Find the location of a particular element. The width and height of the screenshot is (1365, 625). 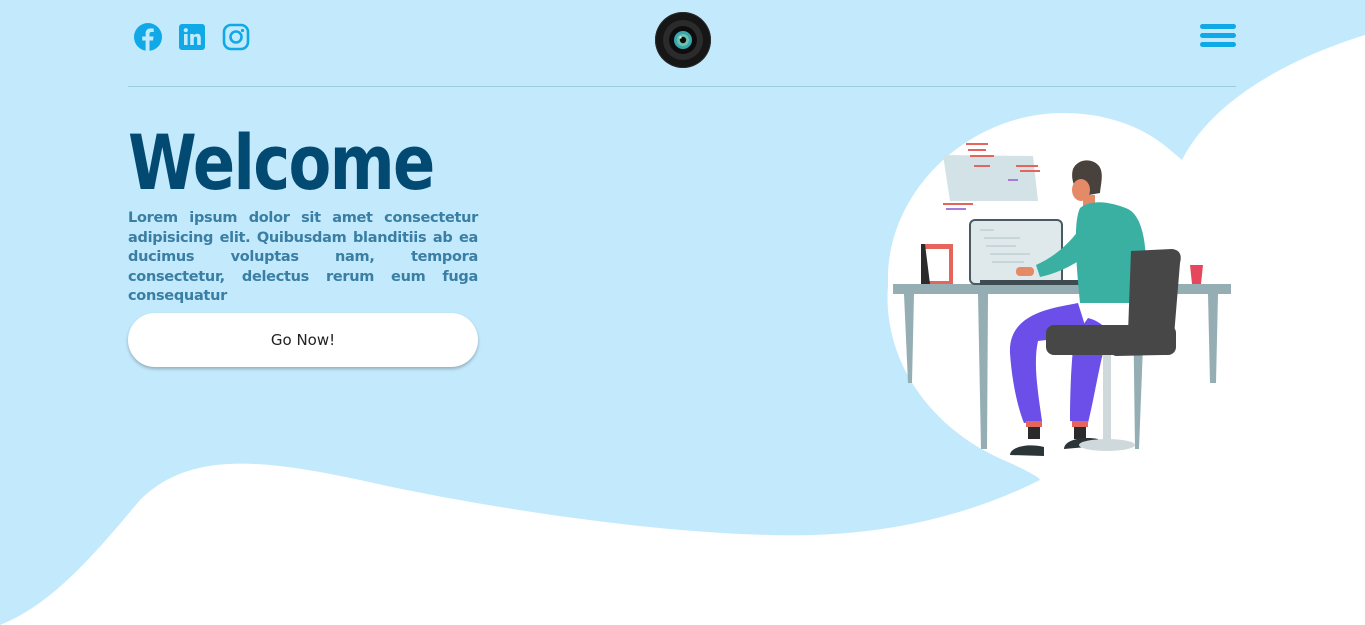

hamburger-menu-icon is located at coordinates (1218, 36).